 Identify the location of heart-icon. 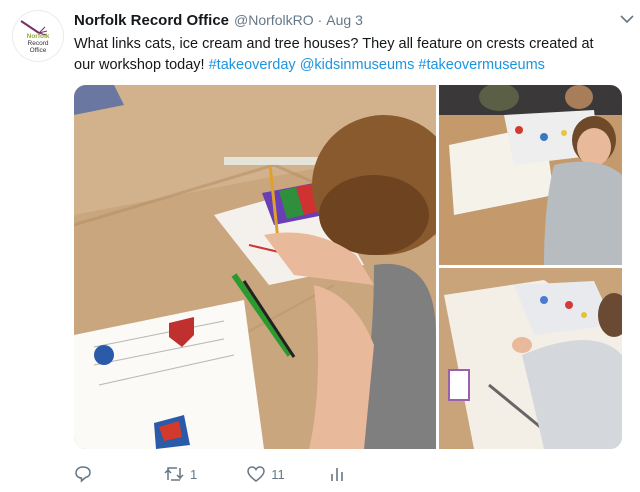
(256, 474).